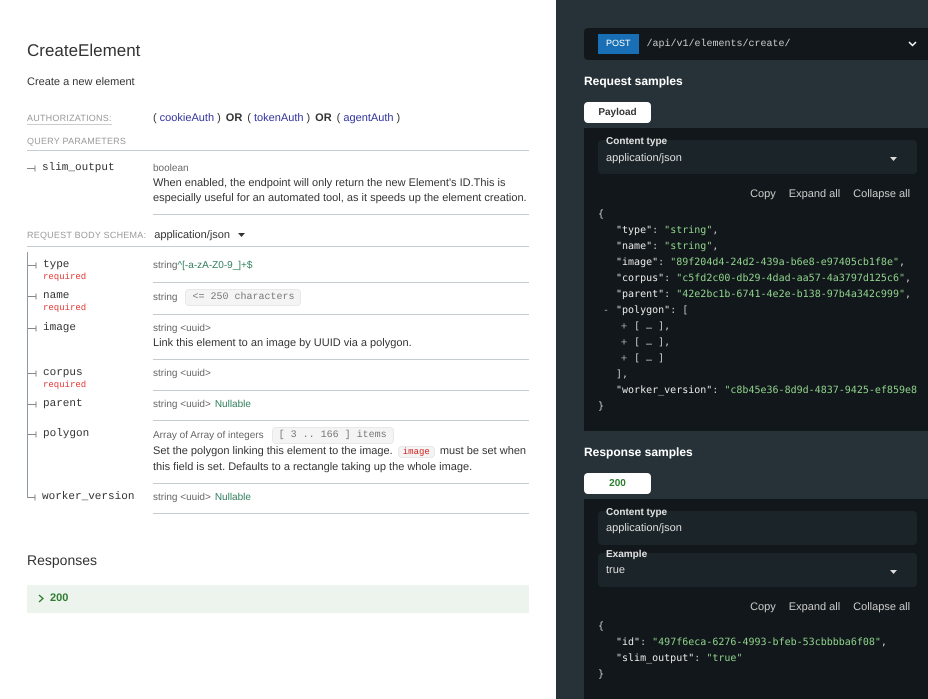 Image resolution: width=928 pixels, height=699 pixels. I want to click on sample-tab: 200, so click(617, 483).